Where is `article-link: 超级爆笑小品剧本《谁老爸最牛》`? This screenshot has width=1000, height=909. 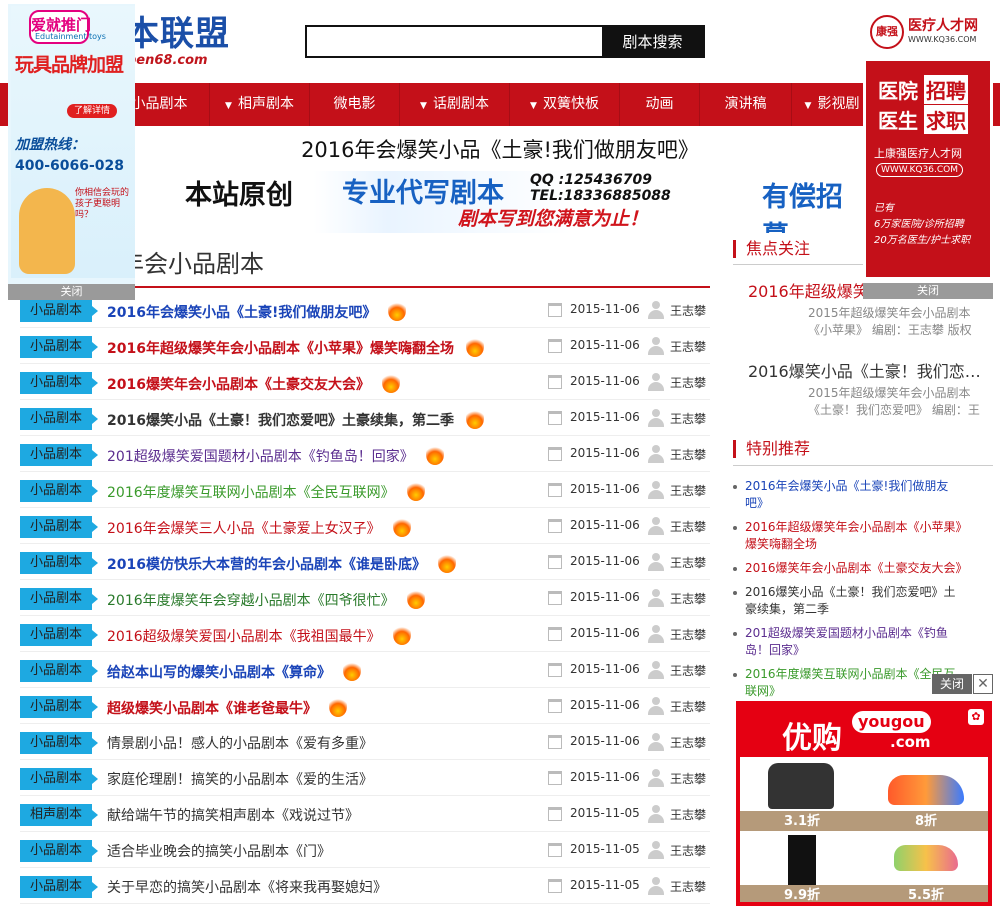 article-link: 超级爆笑小品剧本《谁老爸最牛》 is located at coordinates (227, 707).